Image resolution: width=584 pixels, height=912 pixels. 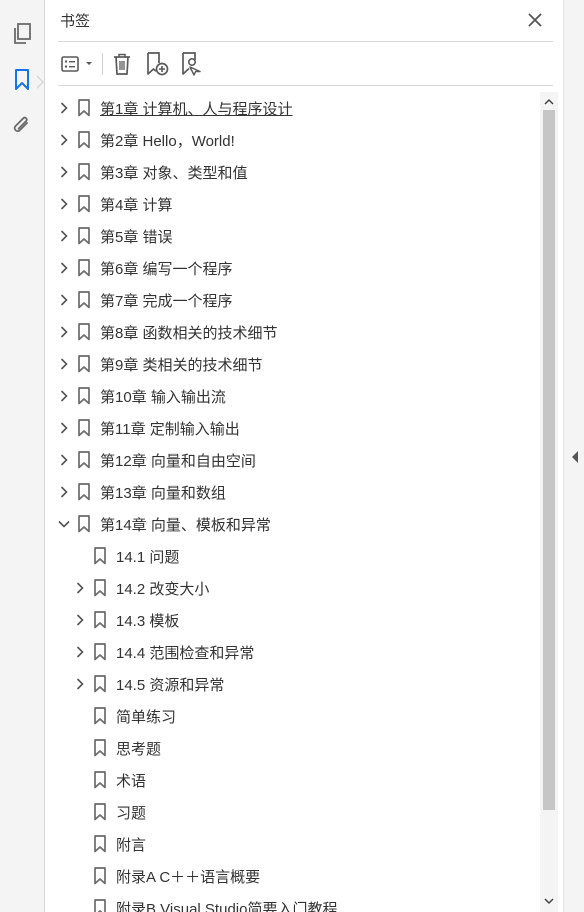 What do you see at coordinates (188, 877) in the screenshot?
I see `bookmark-label: 附录A C＋＋语言概要` at bounding box center [188, 877].